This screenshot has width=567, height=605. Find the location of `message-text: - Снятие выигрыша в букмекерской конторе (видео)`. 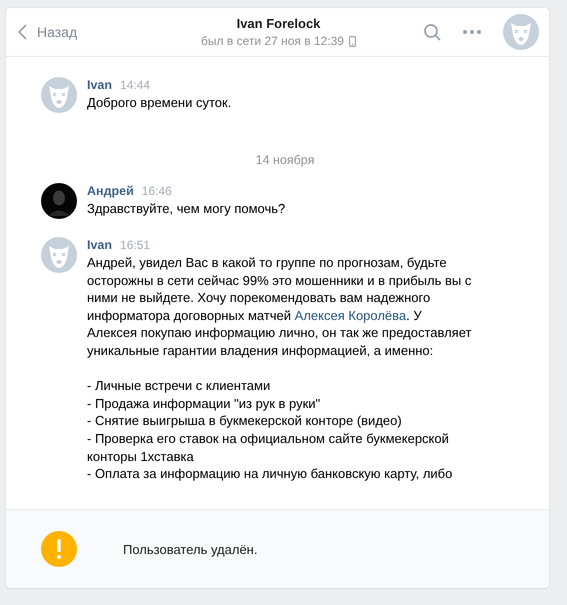

message-text: - Снятие выигрыша в букмекерской конторе (видео) is located at coordinates (245, 421).